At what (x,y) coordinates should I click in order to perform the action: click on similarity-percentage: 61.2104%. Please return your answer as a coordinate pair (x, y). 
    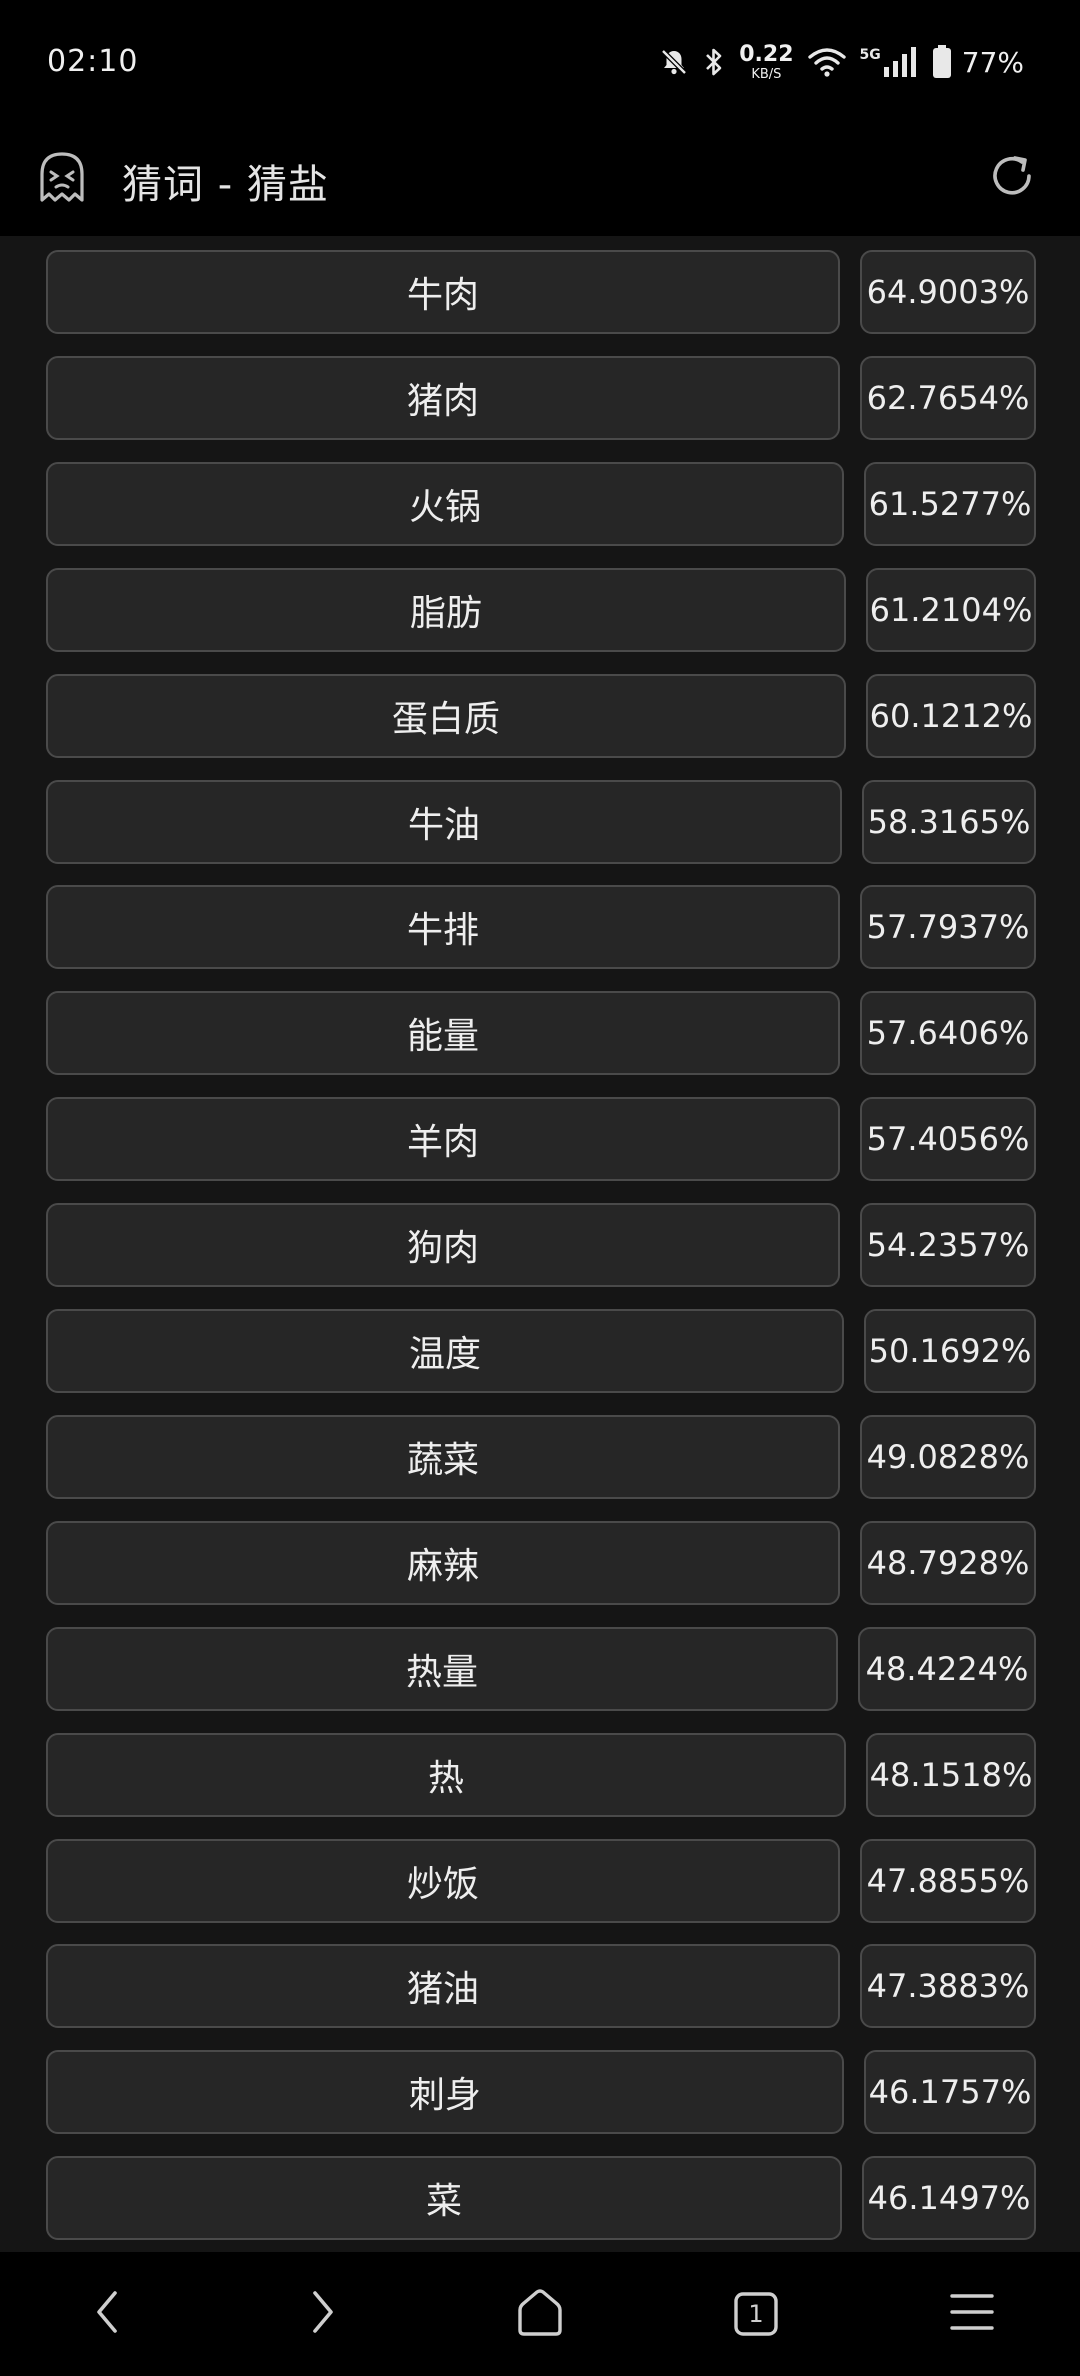
    Looking at the image, I should click on (951, 610).